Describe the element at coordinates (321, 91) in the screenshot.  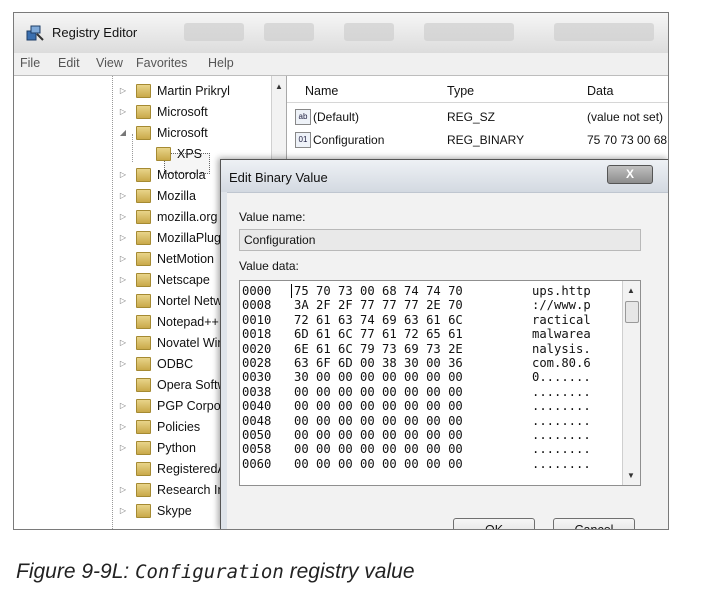
I see `column-name: Name` at that location.